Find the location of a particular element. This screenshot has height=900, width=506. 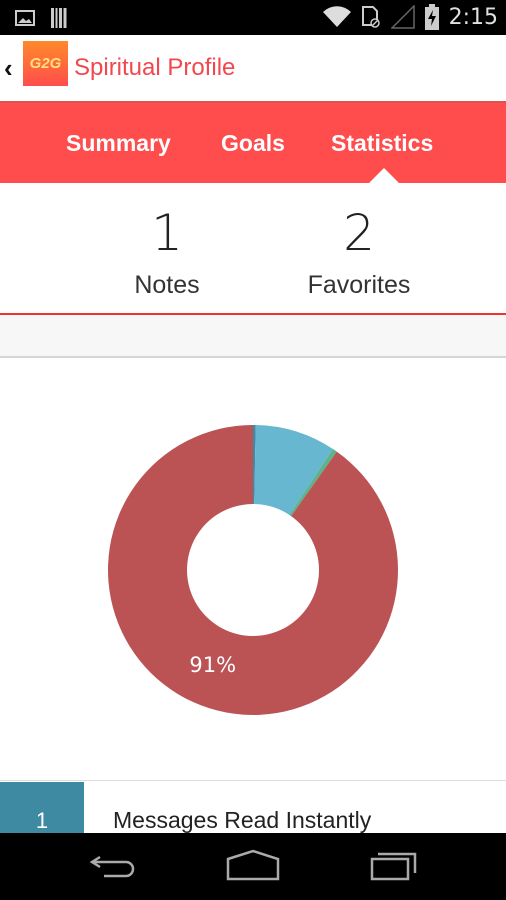

stat-favorites: 2 Favorites is located at coordinates (359, 251).